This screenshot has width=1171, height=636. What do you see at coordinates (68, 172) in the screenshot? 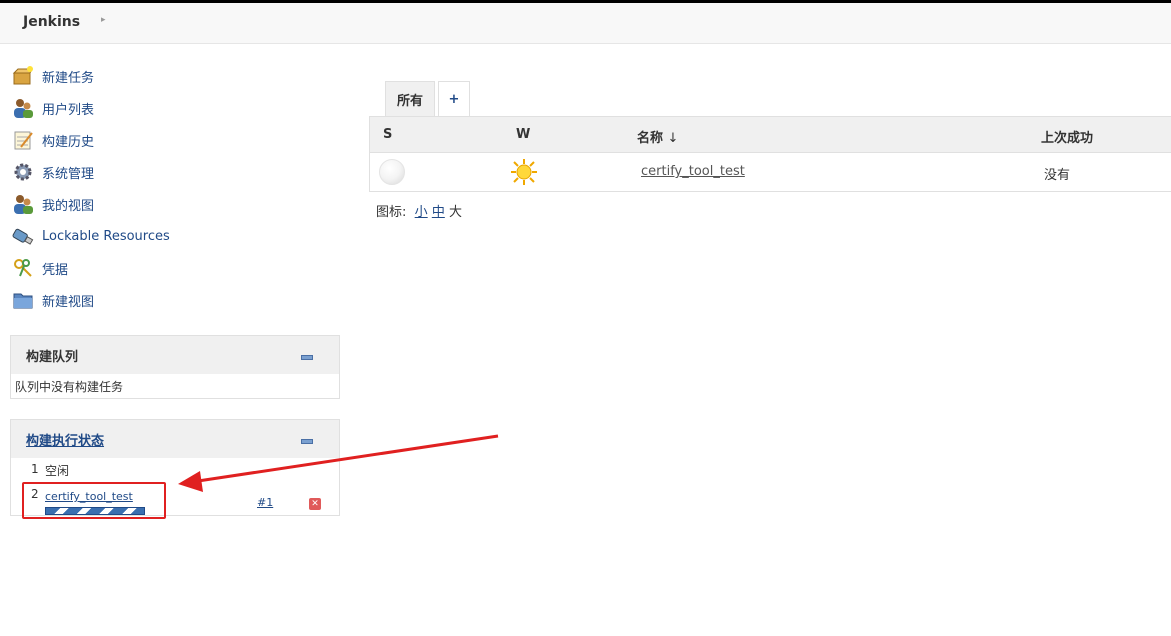
I see `task-label: 系统管理` at bounding box center [68, 172].